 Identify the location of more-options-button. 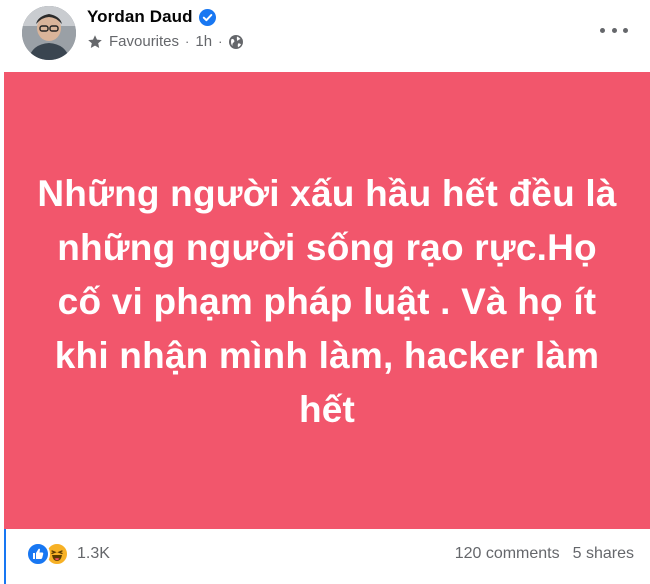
(614, 30).